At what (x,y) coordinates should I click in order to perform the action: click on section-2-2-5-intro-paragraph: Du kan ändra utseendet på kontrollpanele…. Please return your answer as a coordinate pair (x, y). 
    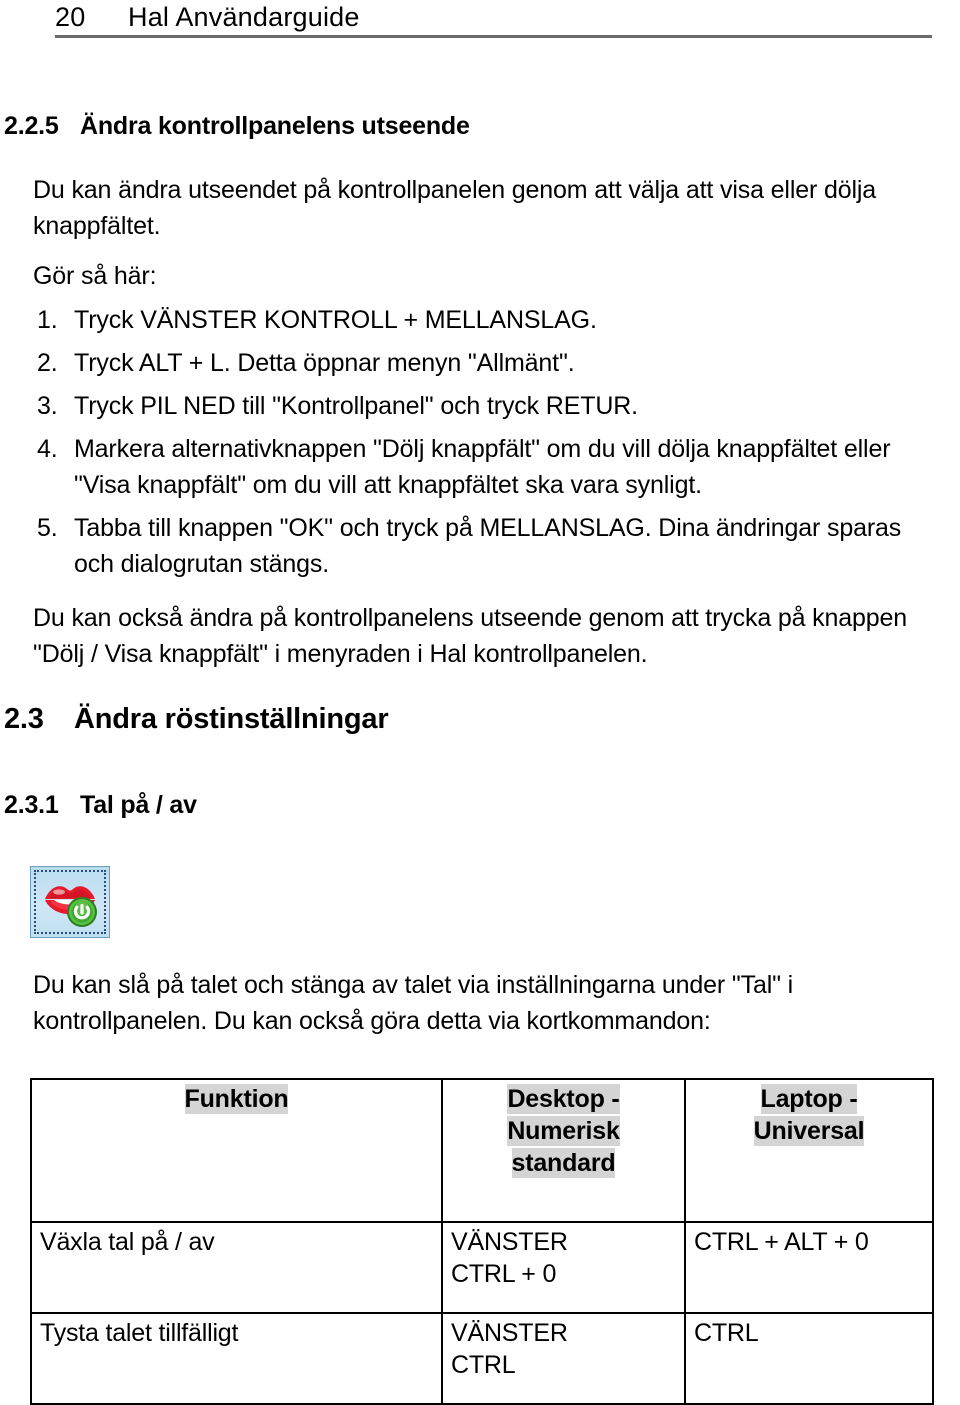
    Looking at the image, I should click on (455, 208).